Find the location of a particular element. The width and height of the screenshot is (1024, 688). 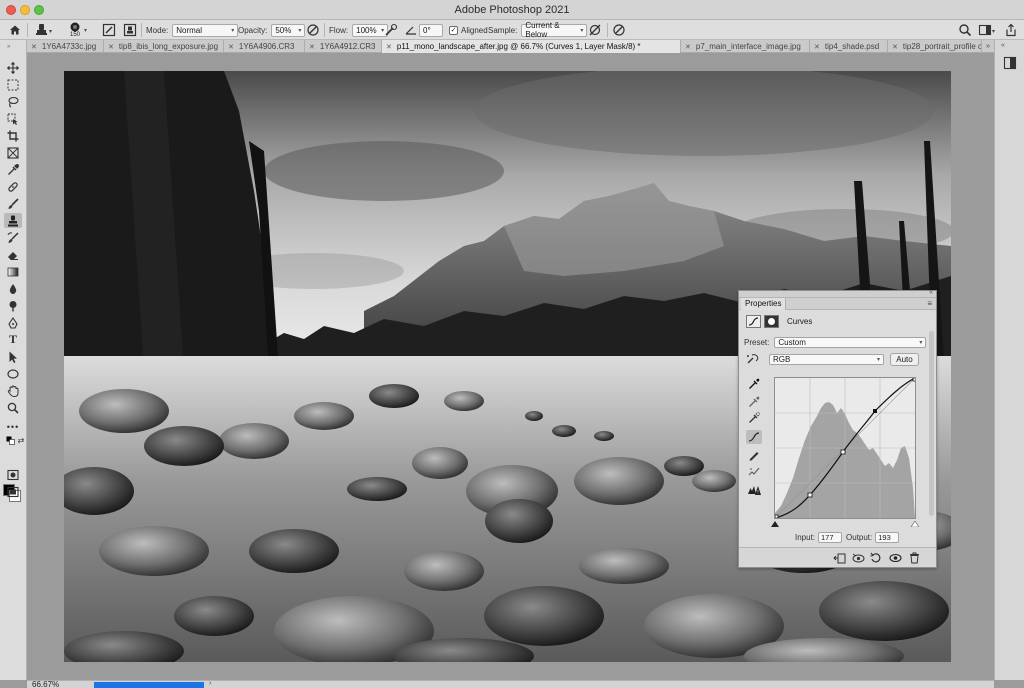

frame-tool-icon is located at coordinates (13, 152).